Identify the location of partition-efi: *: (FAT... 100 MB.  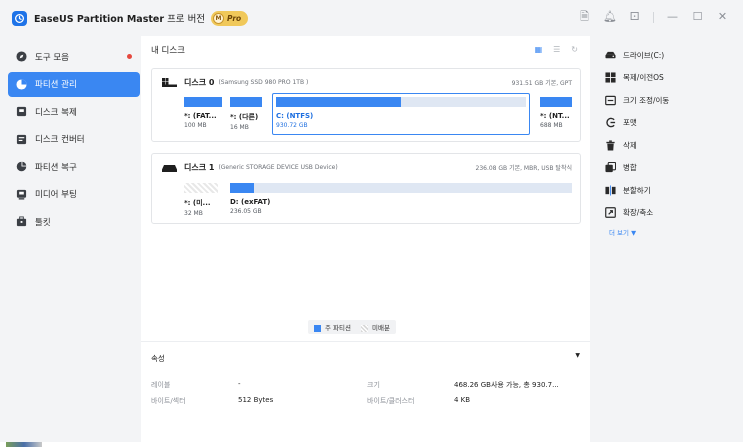
(203, 113).